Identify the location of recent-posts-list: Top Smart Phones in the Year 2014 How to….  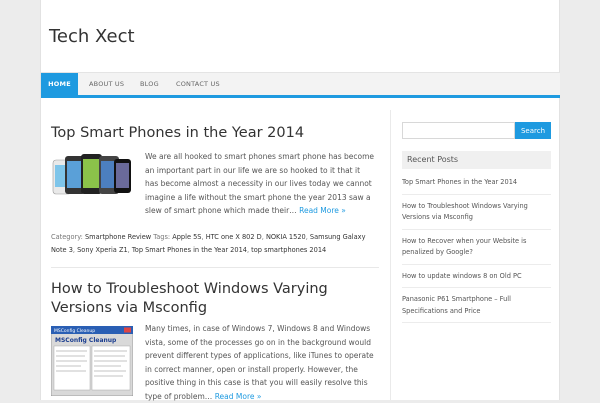
(476, 252).